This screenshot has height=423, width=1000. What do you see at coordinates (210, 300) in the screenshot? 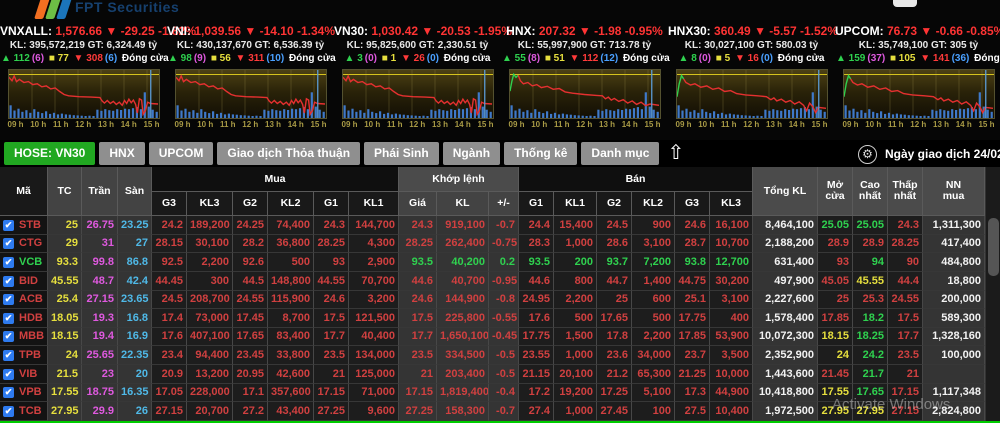
I see `cell-buy-vol3: 208,700` at bounding box center [210, 300].